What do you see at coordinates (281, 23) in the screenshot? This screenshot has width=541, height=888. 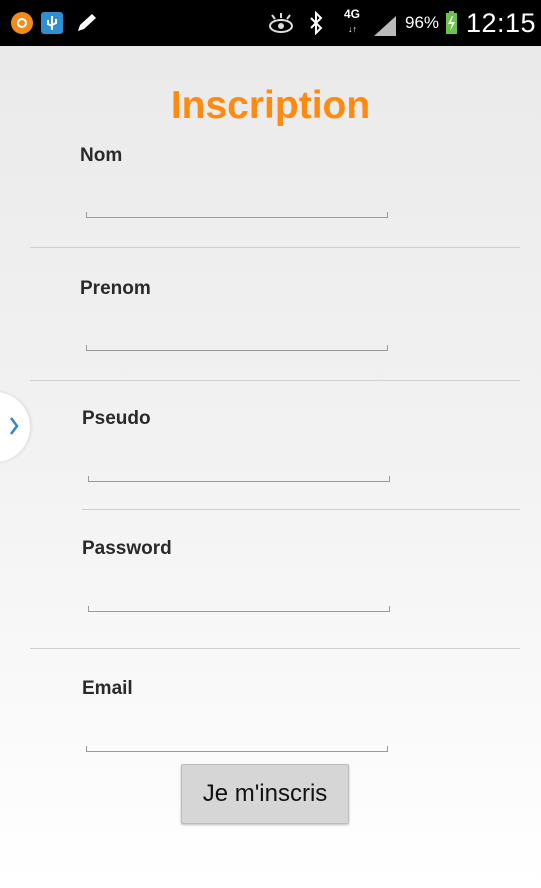 I see `eye-icon` at bounding box center [281, 23].